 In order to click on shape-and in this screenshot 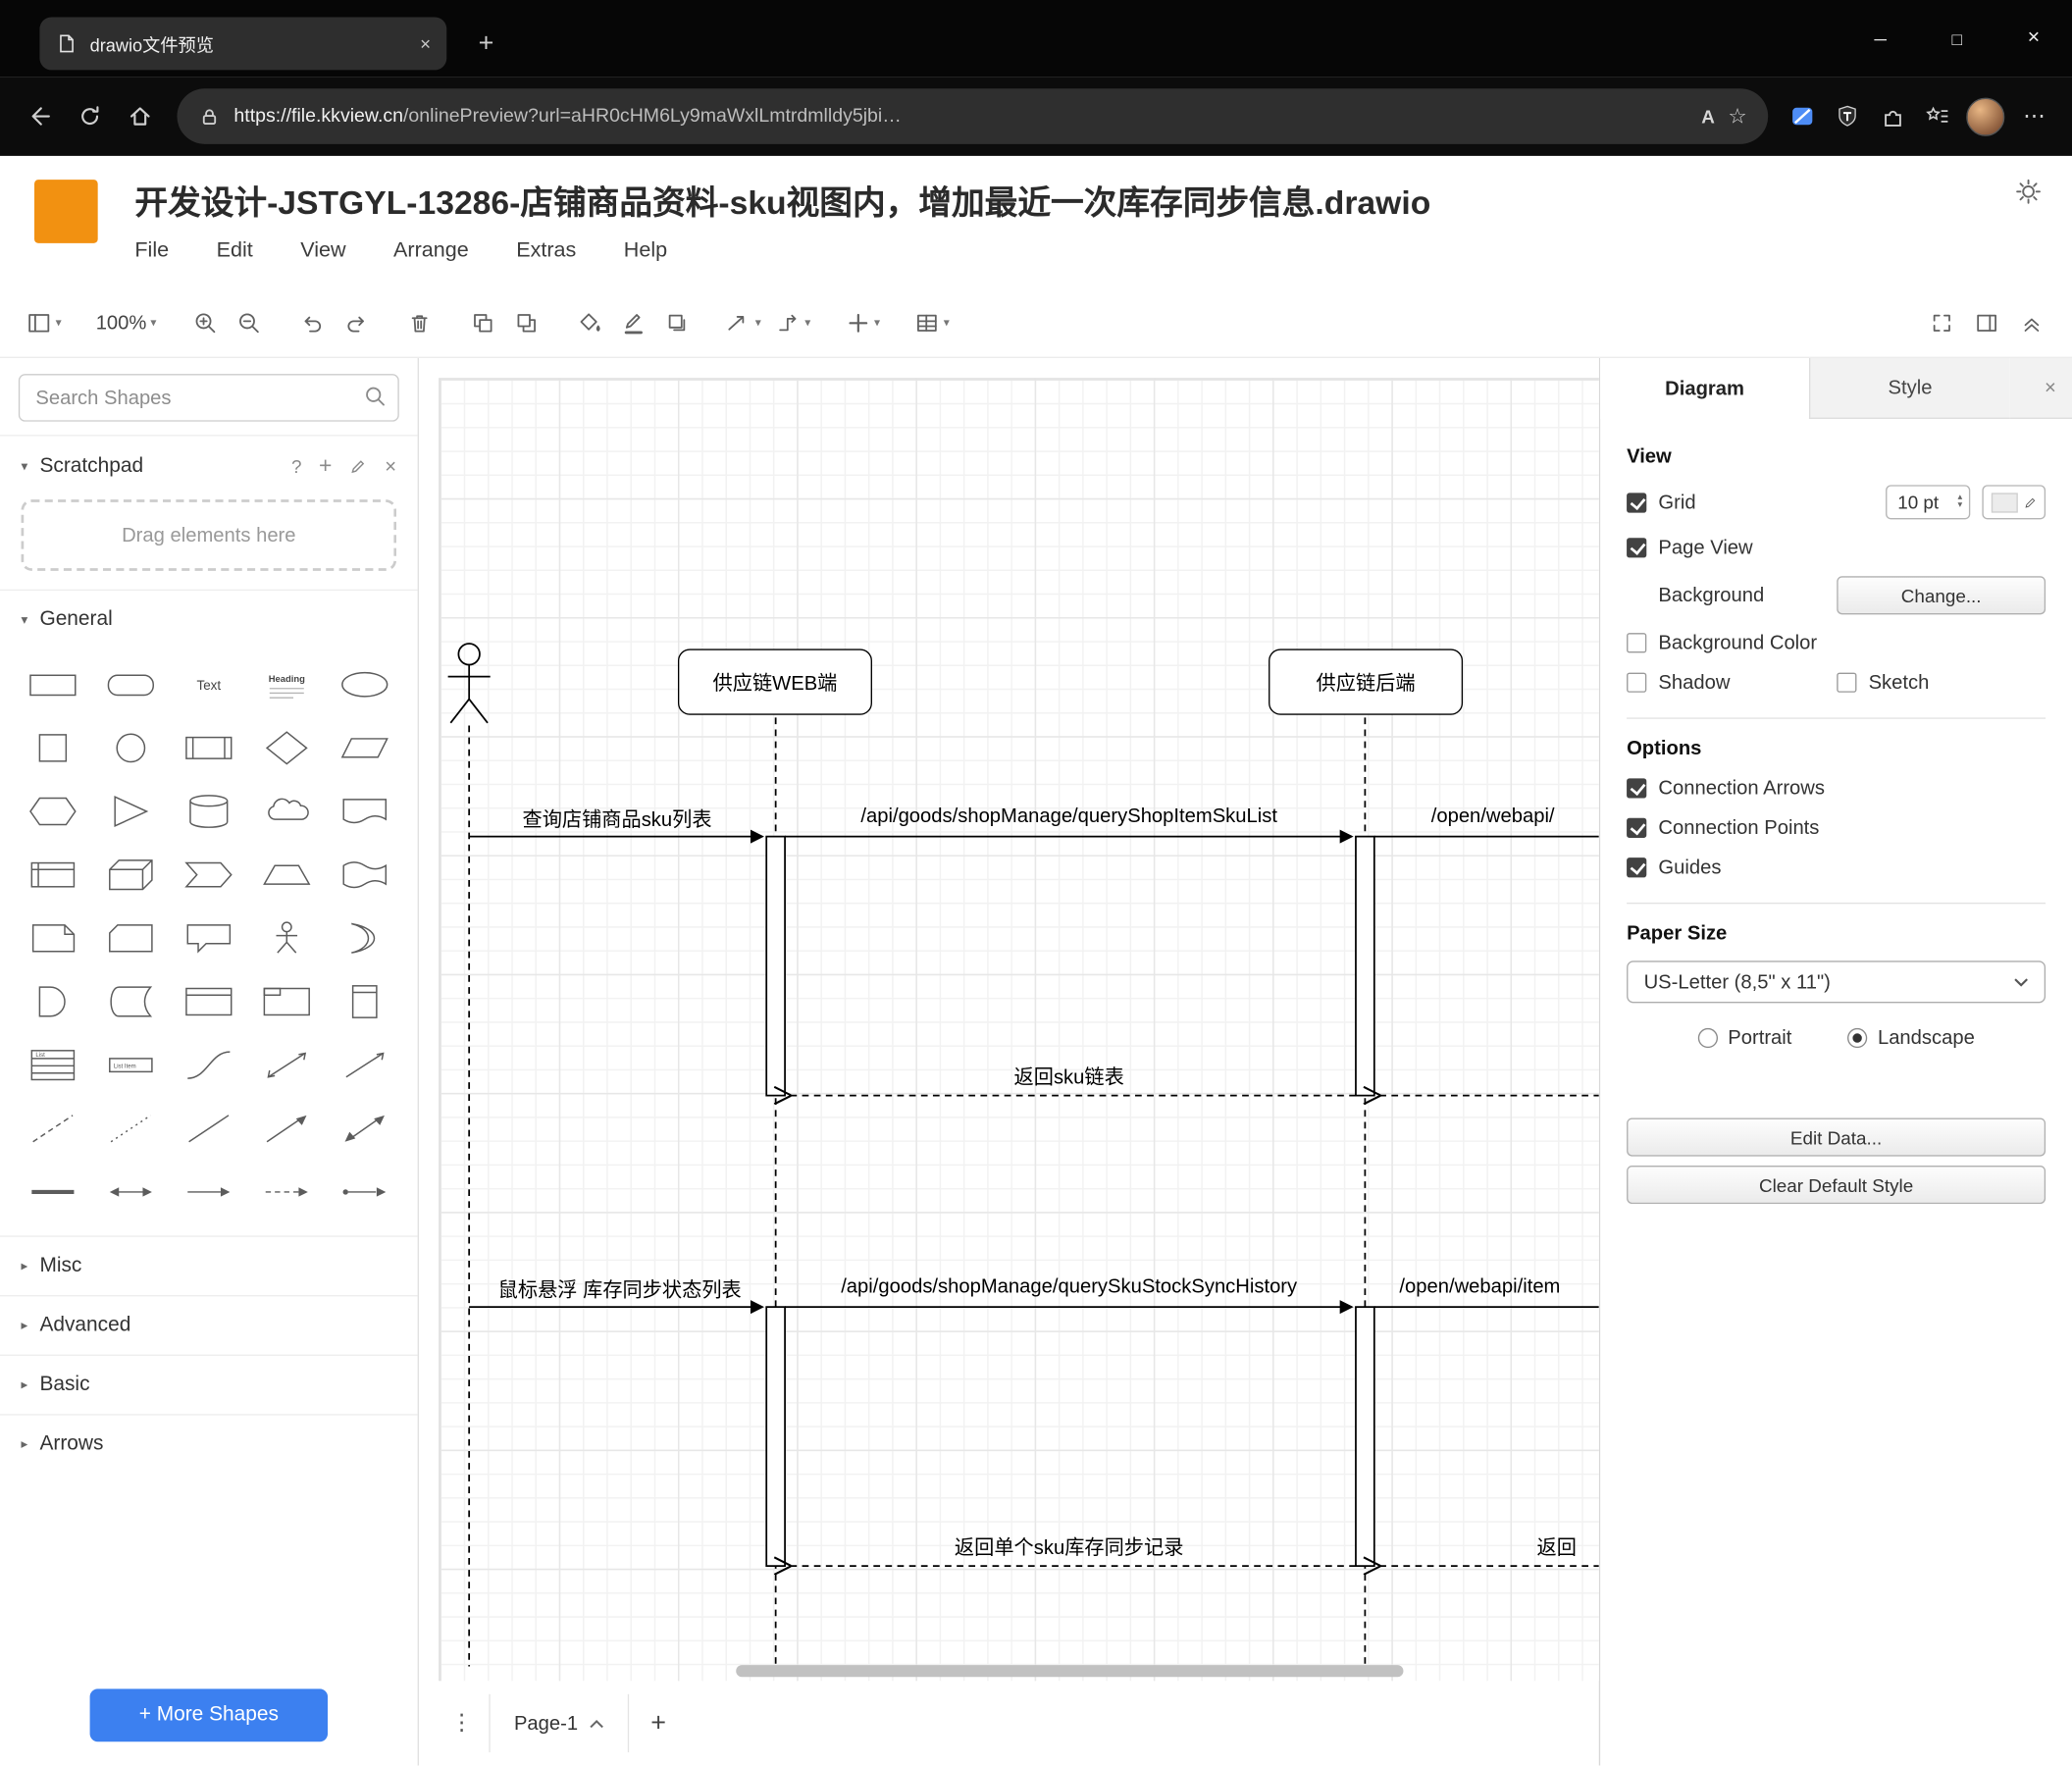, I will do `click(52, 1001)`.